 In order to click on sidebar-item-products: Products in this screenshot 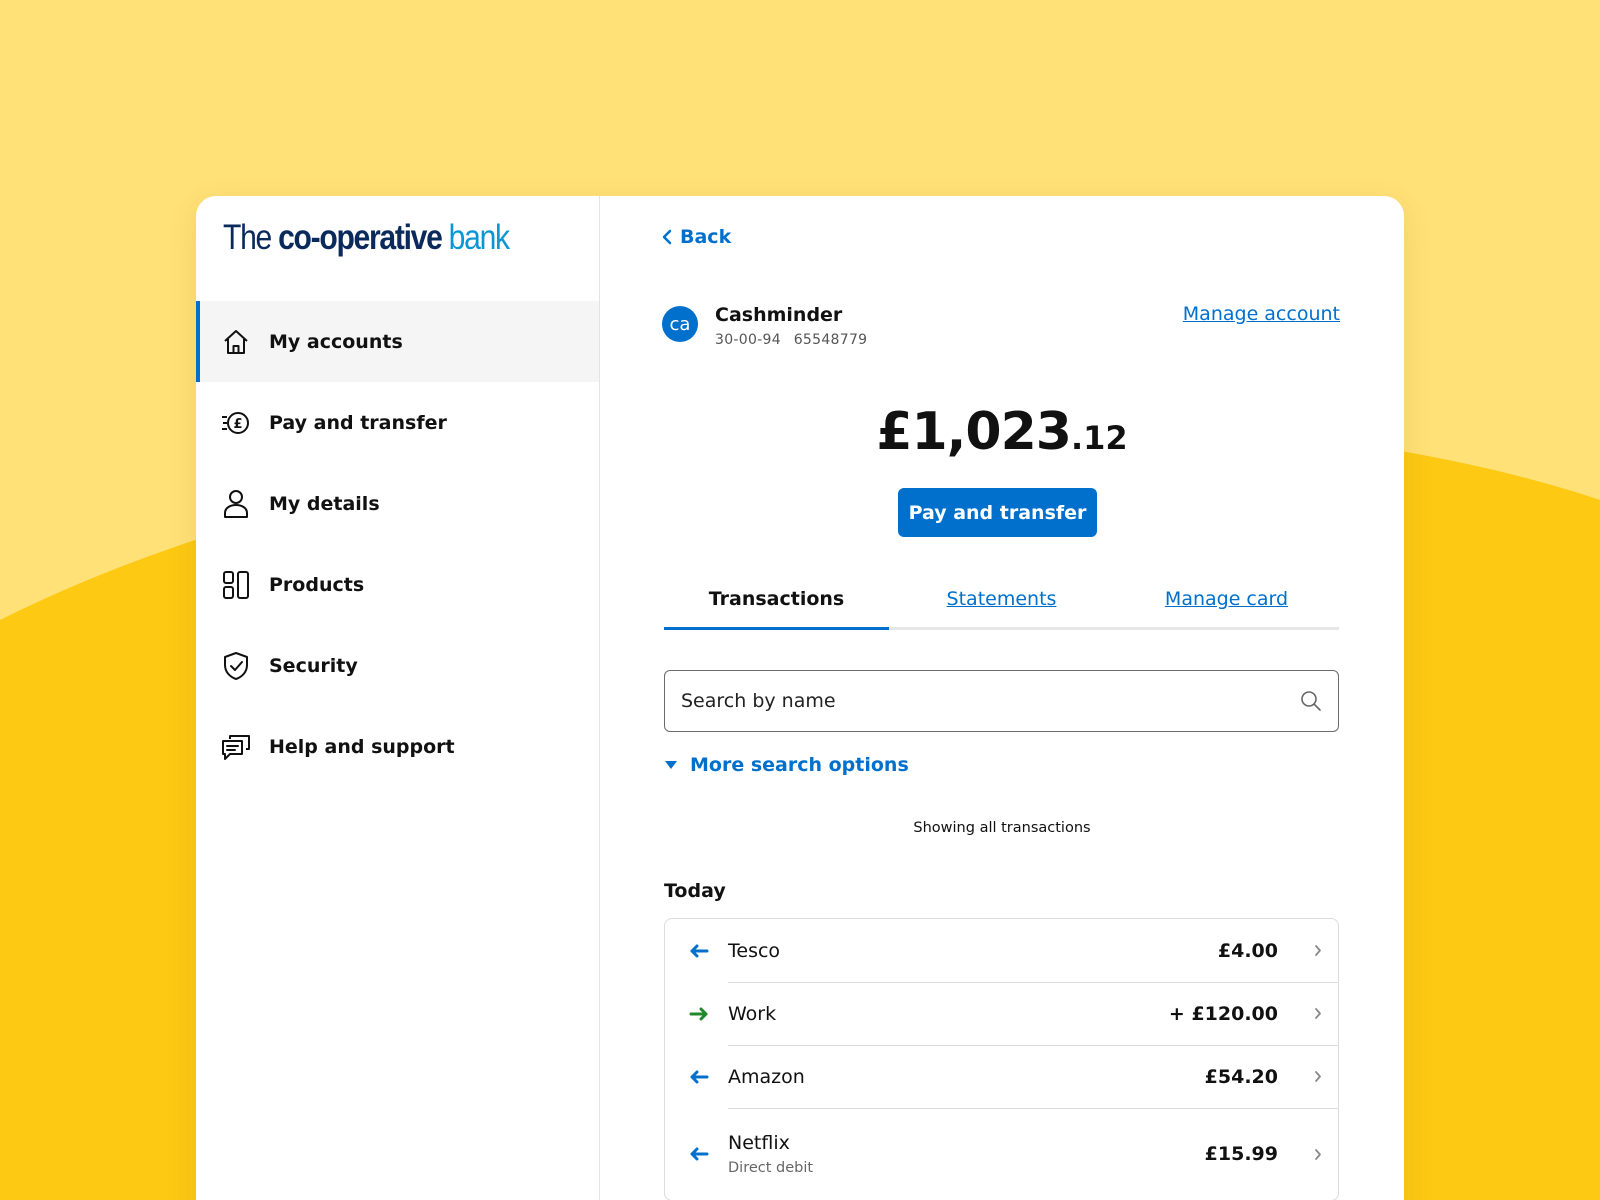, I will do `click(397, 584)`.